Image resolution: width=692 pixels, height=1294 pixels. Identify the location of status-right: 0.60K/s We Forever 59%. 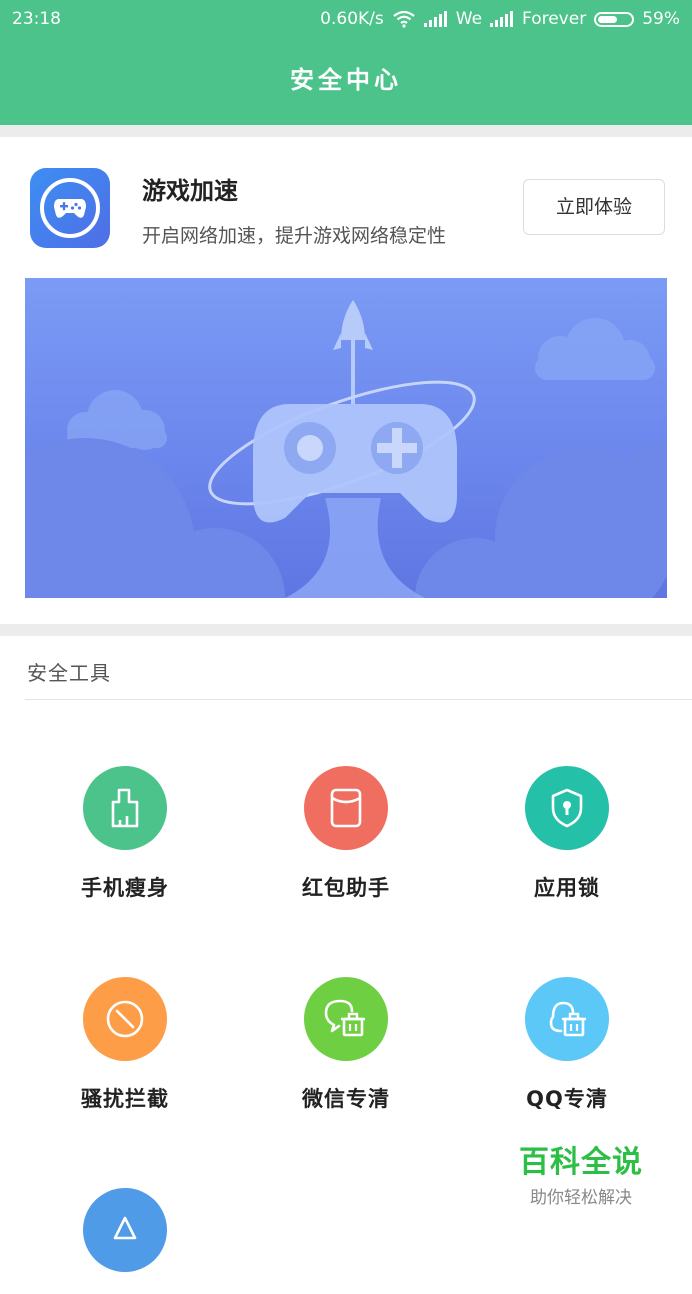
(500, 19).